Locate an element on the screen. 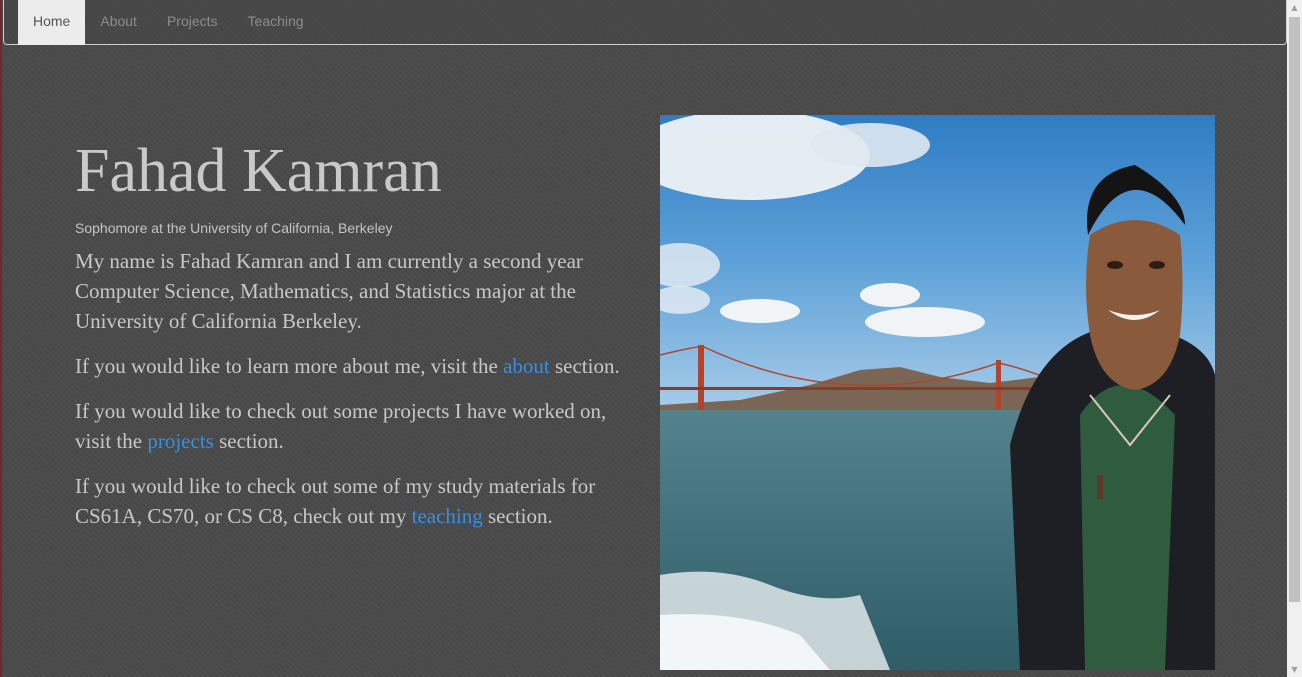  nav-list: Home About Projects Teaching is located at coordinates (645, 22).